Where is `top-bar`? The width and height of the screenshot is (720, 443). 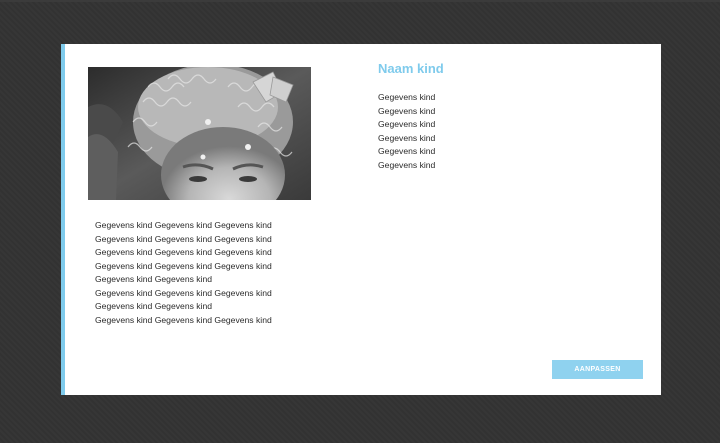
top-bar is located at coordinates (360, 1).